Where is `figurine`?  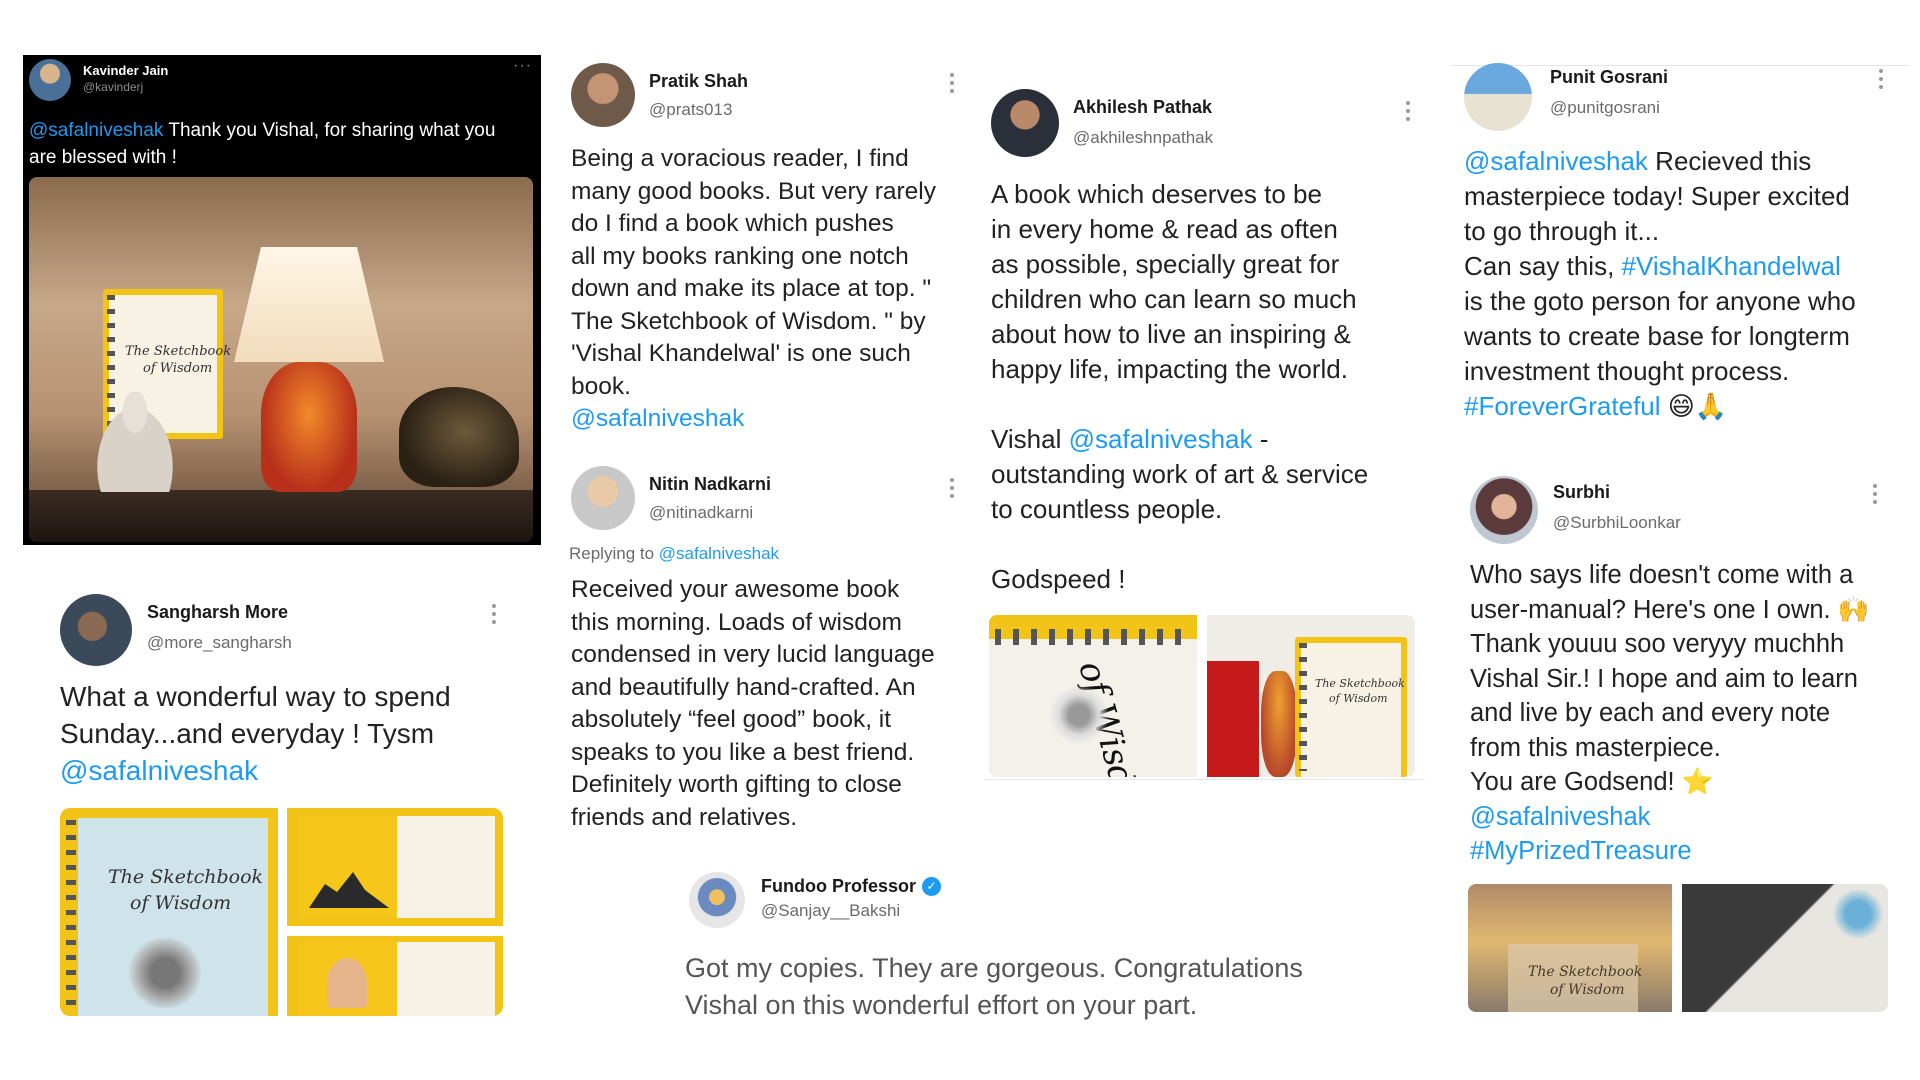 figurine is located at coordinates (1279, 724).